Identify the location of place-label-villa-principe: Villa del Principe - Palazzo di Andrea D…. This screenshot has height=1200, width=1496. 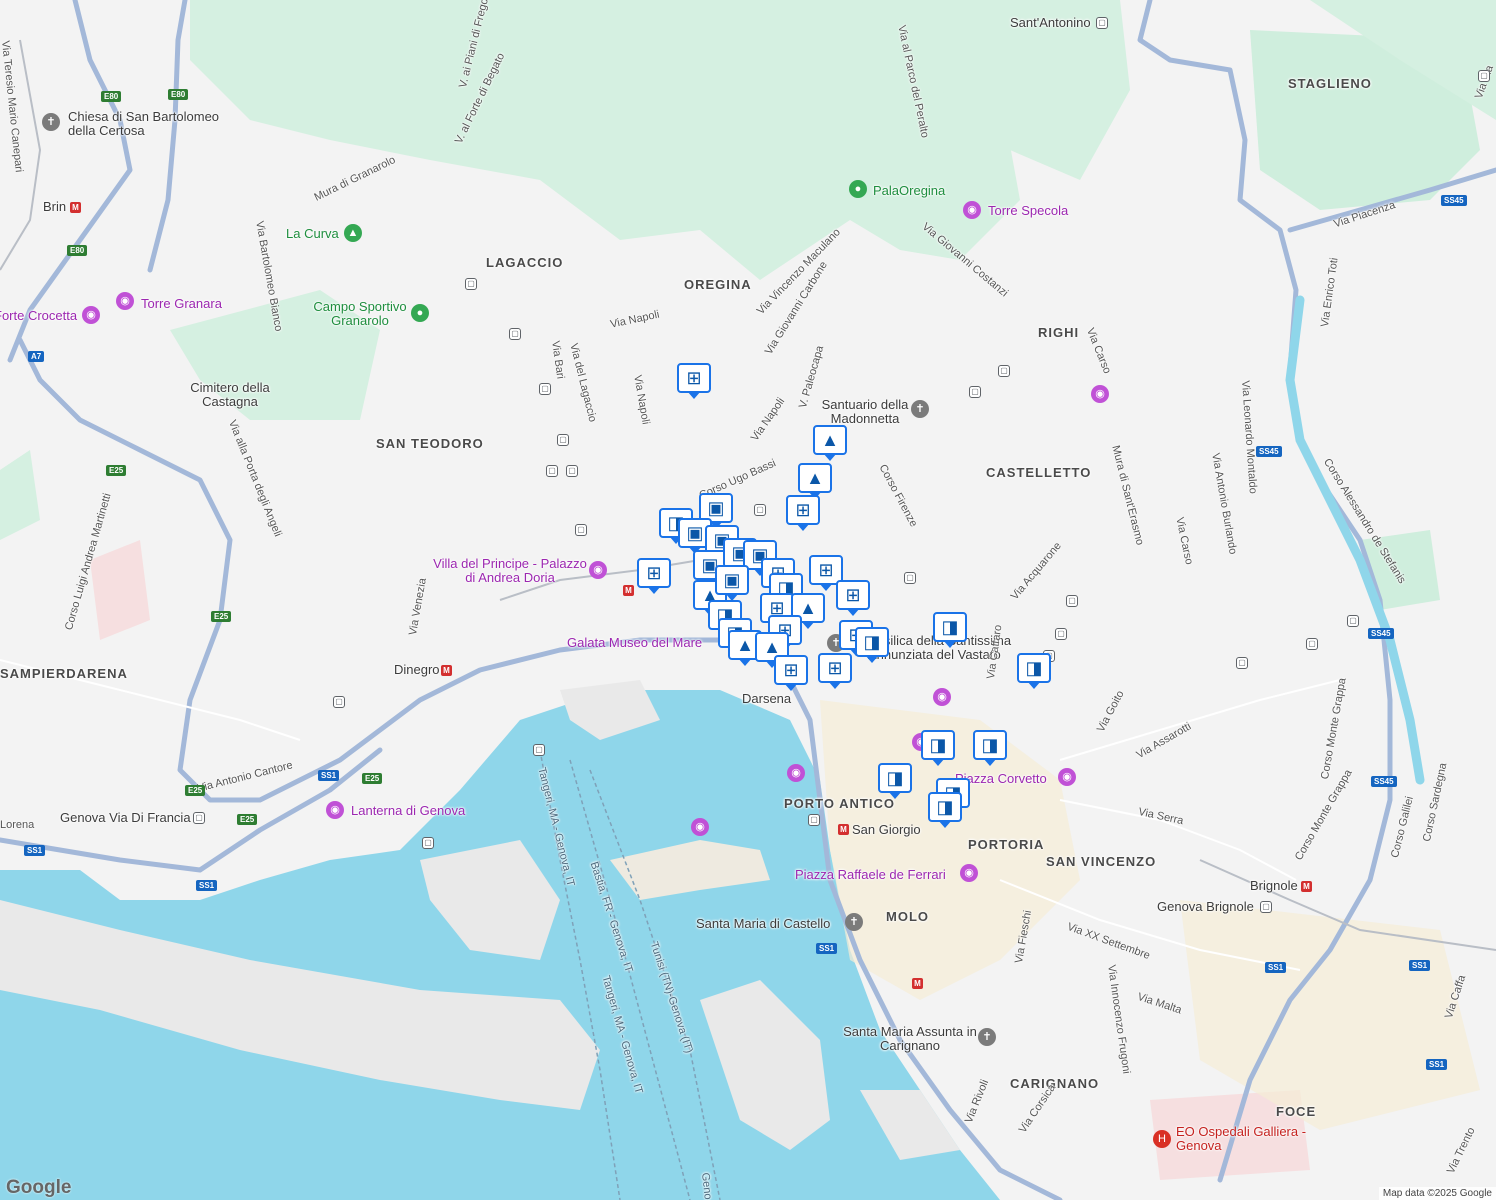
(510, 571).